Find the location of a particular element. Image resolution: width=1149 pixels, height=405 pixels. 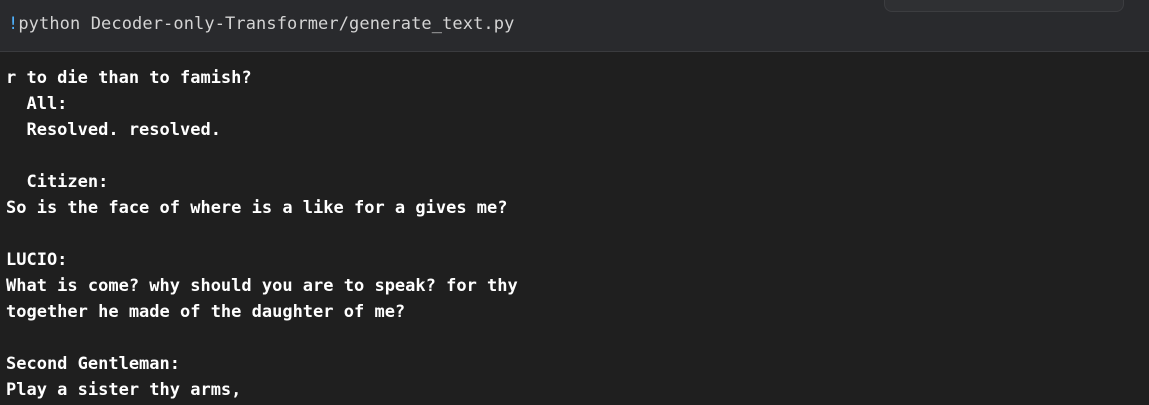

output-line: Second Gentleman: is located at coordinates (93, 364).